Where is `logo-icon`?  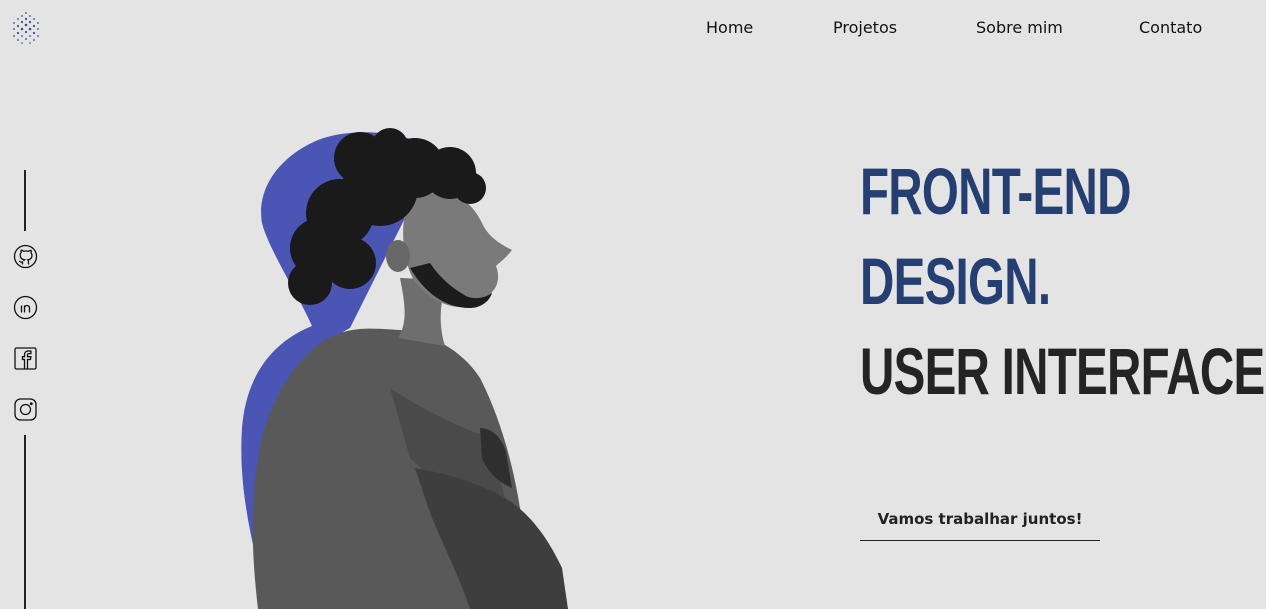 logo-icon is located at coordinates (26, 28).